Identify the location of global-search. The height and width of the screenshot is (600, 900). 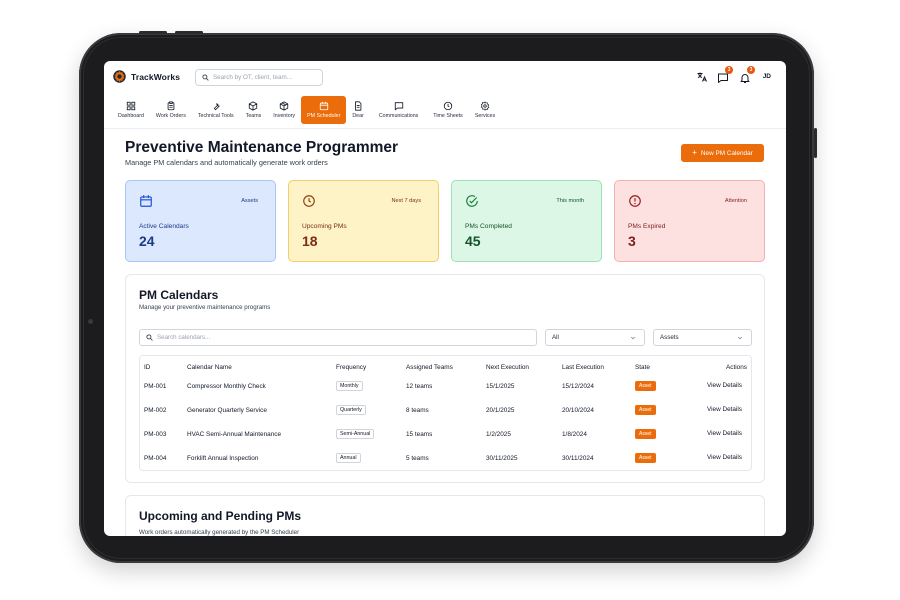
(259, 77).